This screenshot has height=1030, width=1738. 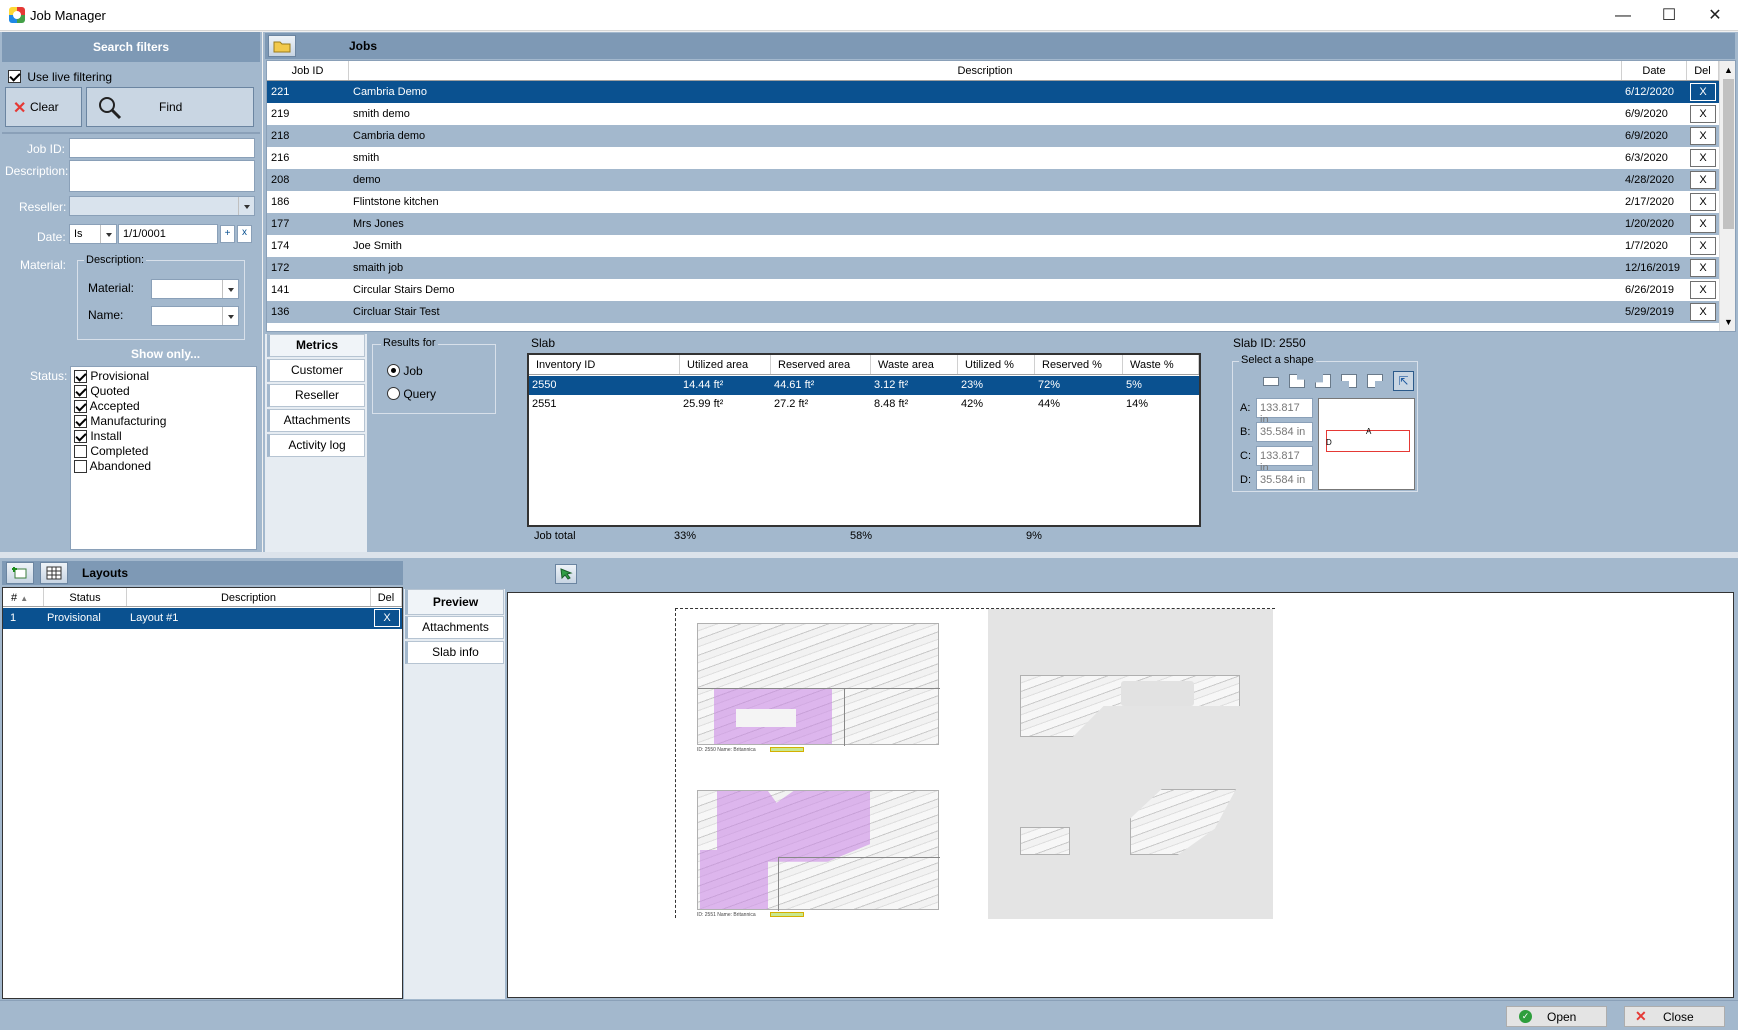 What do you see at coordinates (785, 850) in the screenshot?
I see `layout-piece` at bounding box center [785, 850].